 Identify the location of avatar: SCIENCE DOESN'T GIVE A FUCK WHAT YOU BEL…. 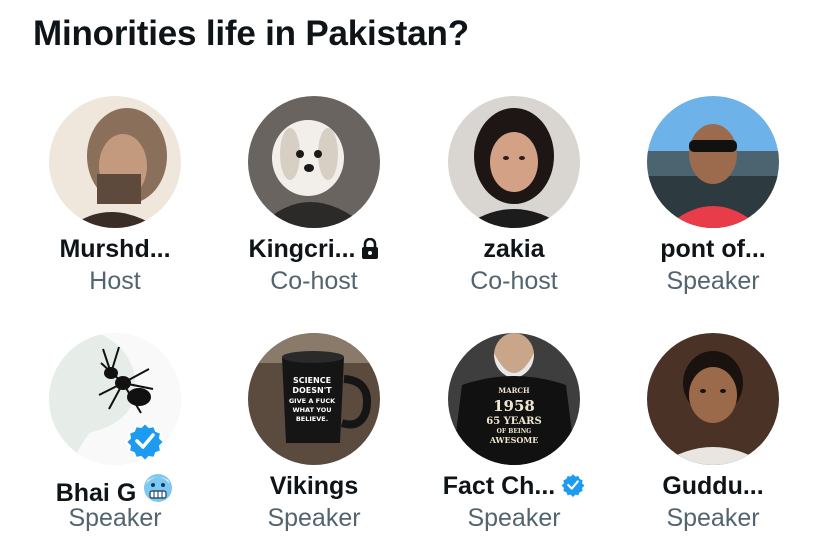
(314, 399).